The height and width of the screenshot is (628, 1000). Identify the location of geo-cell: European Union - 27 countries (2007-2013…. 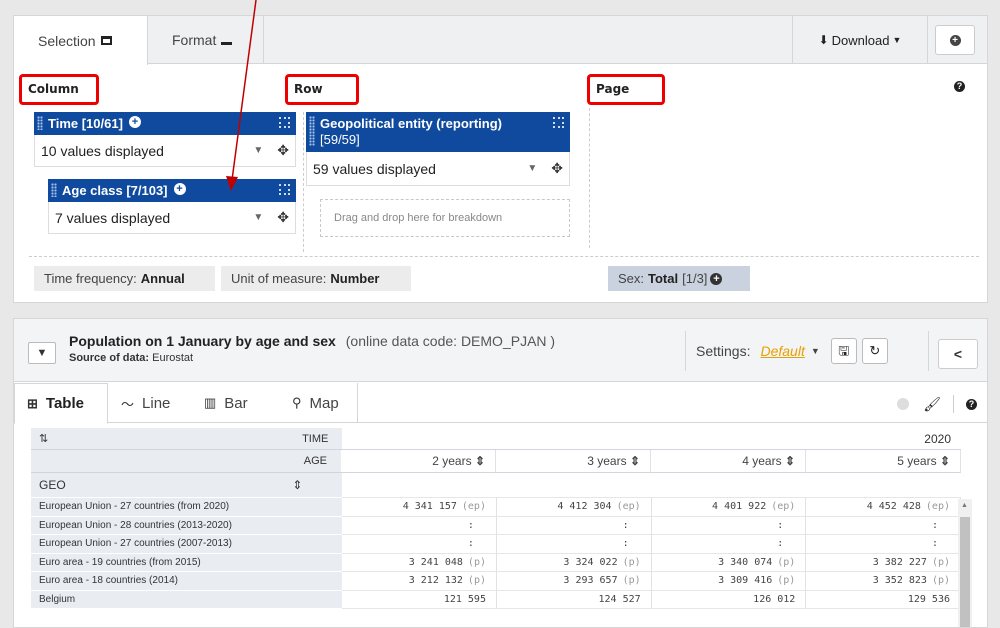
(187, 544).